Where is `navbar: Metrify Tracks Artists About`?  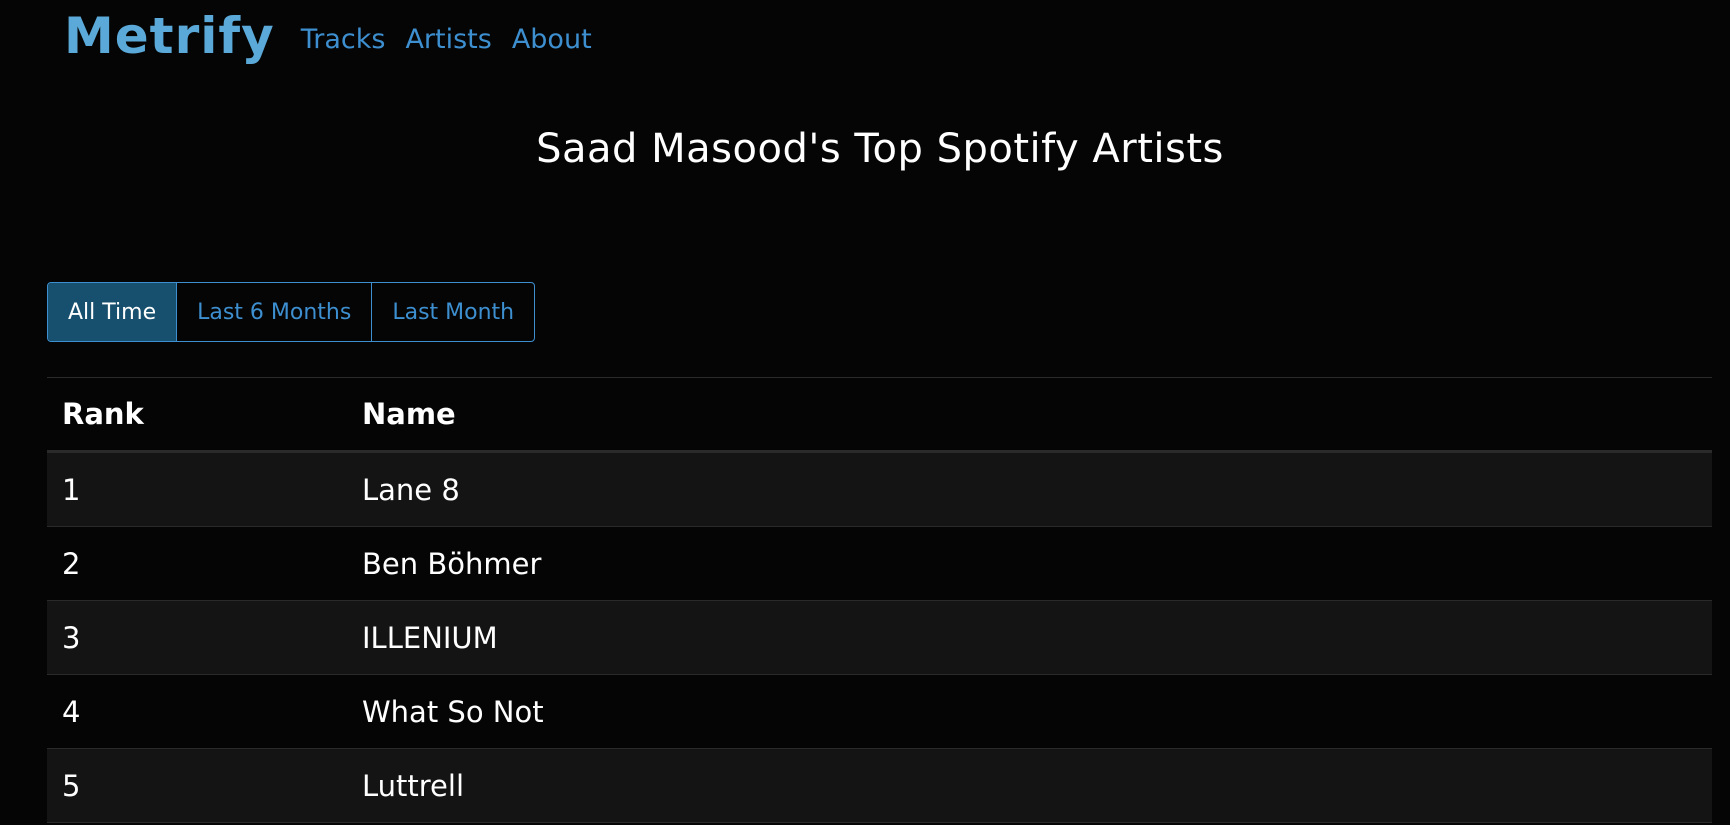
navbar: Metrify Tracks Artists About is located at coordinates (338, 37).